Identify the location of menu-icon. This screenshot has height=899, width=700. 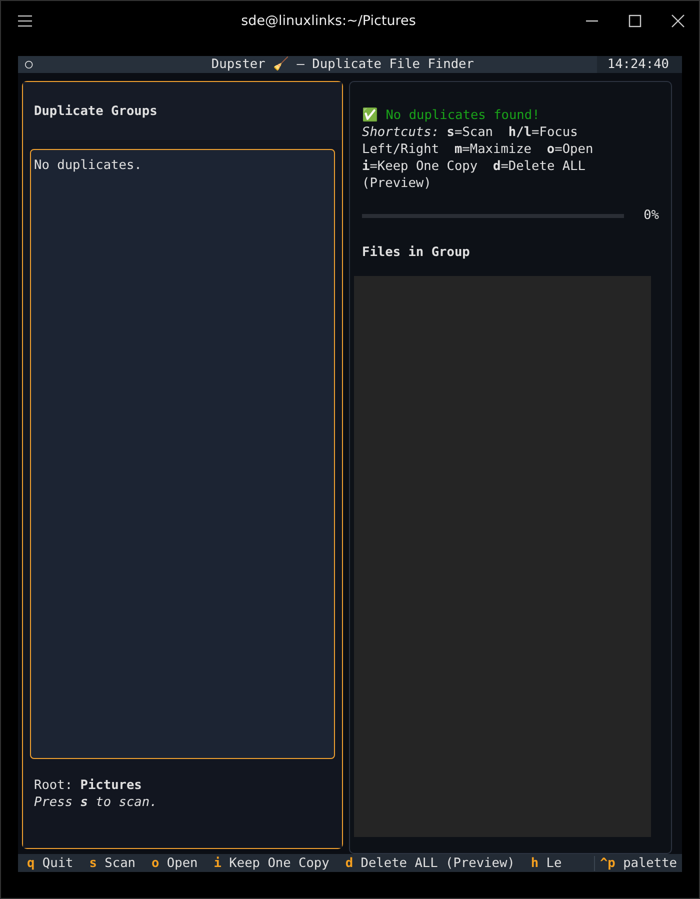
(25, 21).